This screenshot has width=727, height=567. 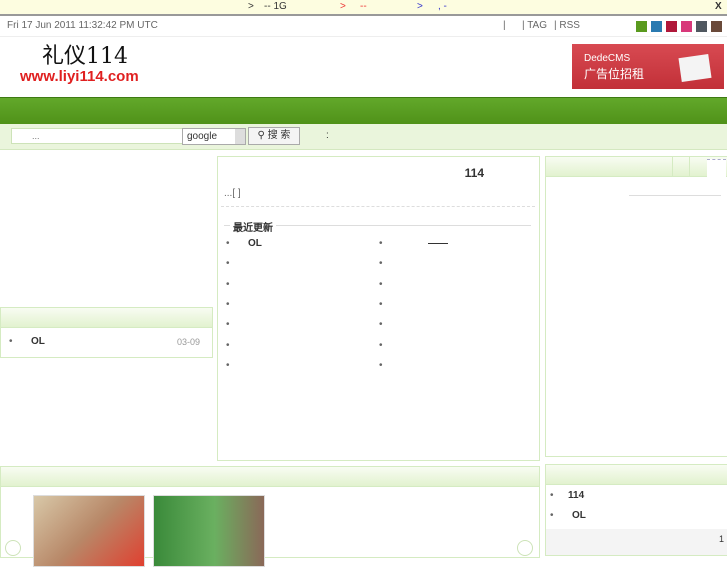 I want to click on photo-gallery-box, so click(x=270, y=516).